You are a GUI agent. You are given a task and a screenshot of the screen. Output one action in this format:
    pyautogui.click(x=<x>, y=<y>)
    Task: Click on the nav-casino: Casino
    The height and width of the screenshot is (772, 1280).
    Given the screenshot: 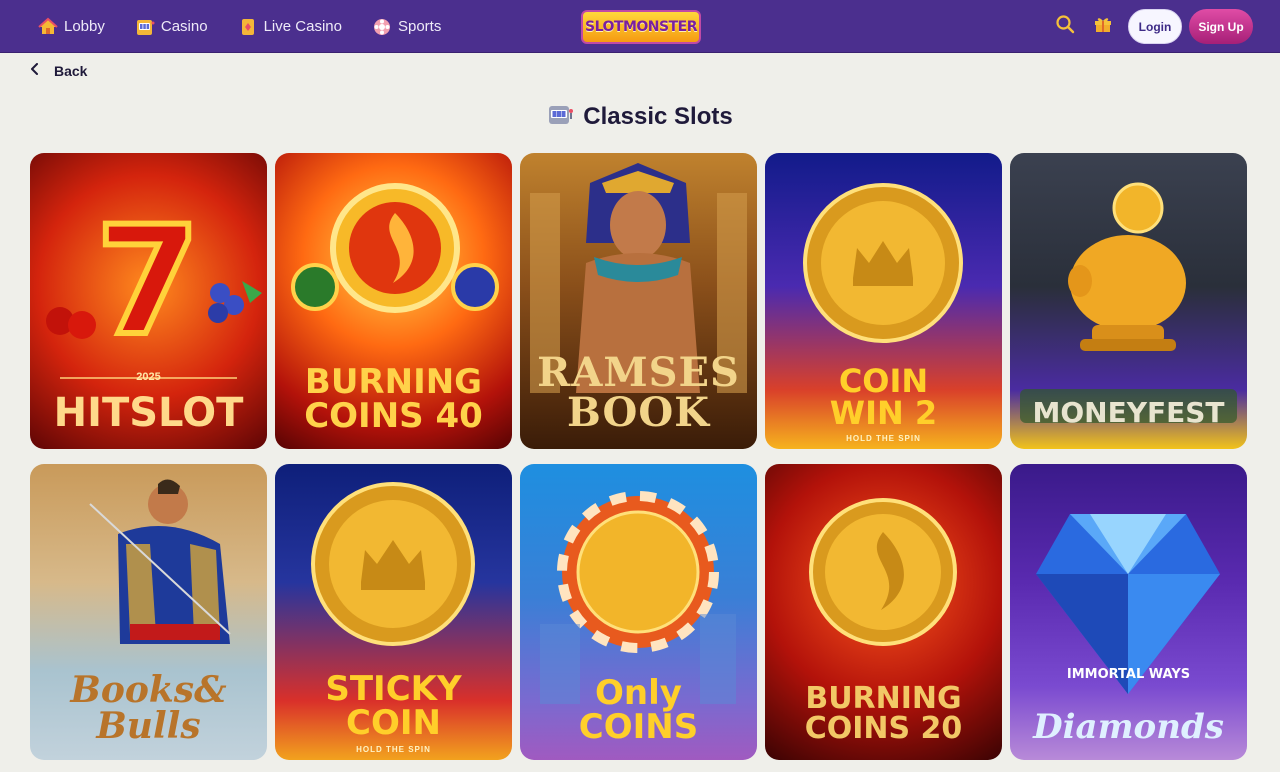 What is the action you would take?
    pyautogui.click(x=171, y=27)
    